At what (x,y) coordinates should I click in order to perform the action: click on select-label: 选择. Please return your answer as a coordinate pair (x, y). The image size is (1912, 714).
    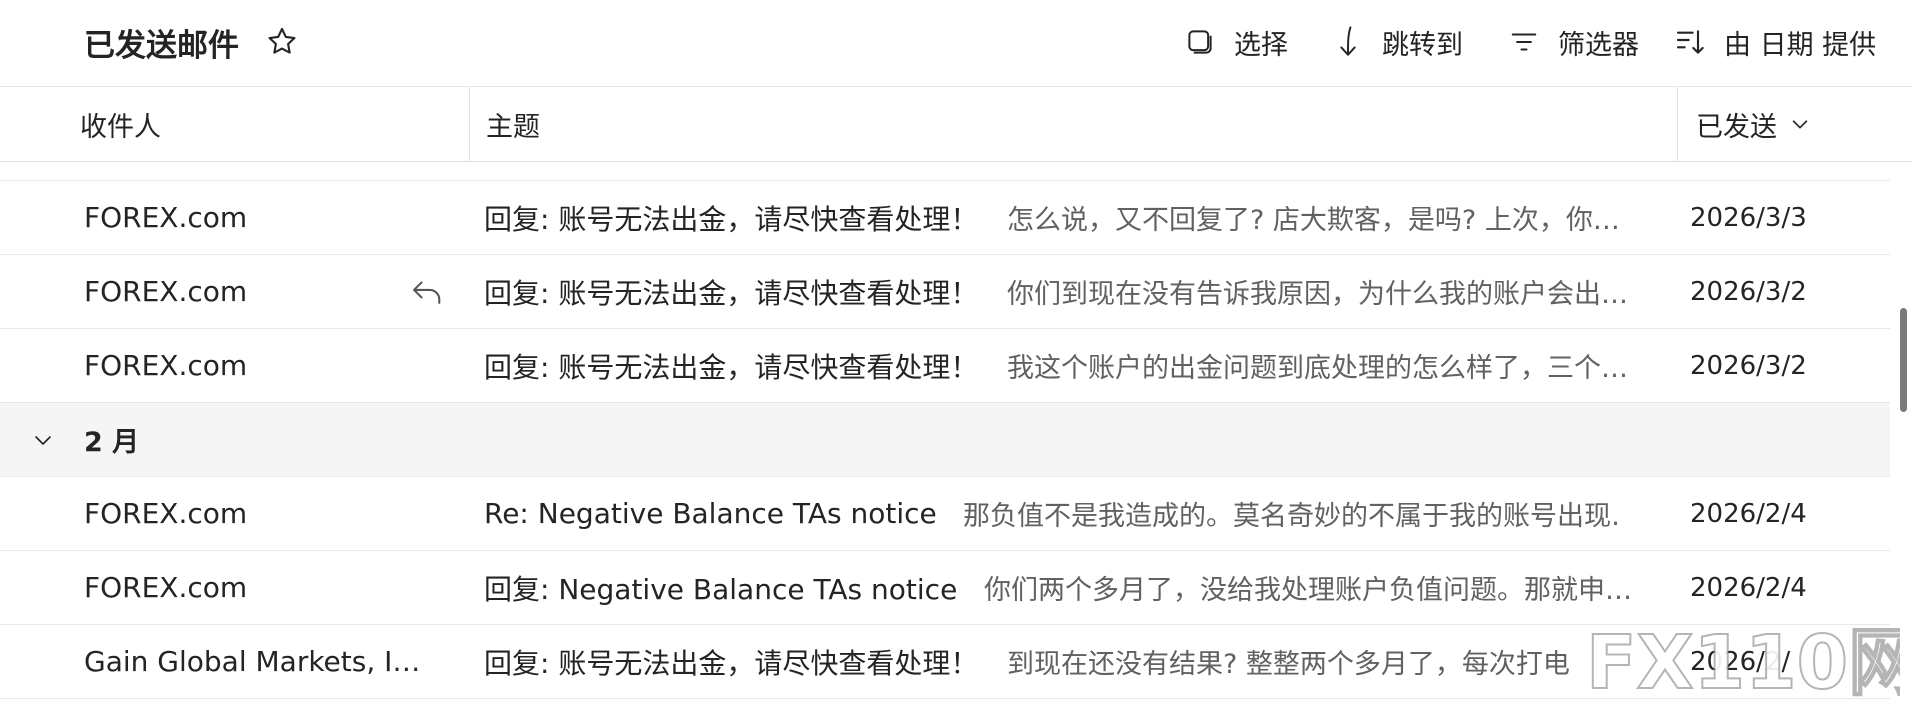
    Looking at the image, I should click on (1261, 45).